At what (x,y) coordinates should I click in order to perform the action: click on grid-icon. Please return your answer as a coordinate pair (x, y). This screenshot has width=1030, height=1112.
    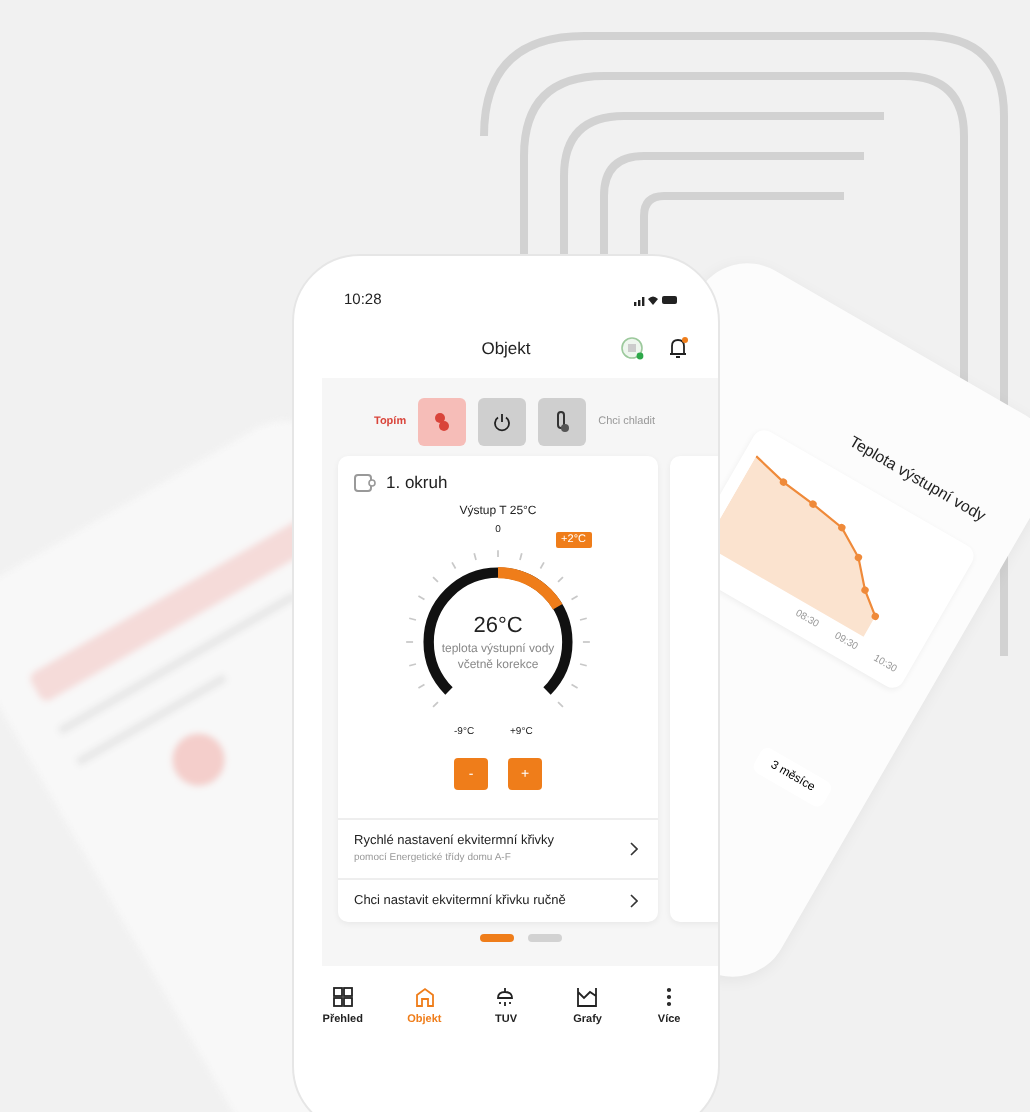
    Looking at the image, I should click on (342, 996).